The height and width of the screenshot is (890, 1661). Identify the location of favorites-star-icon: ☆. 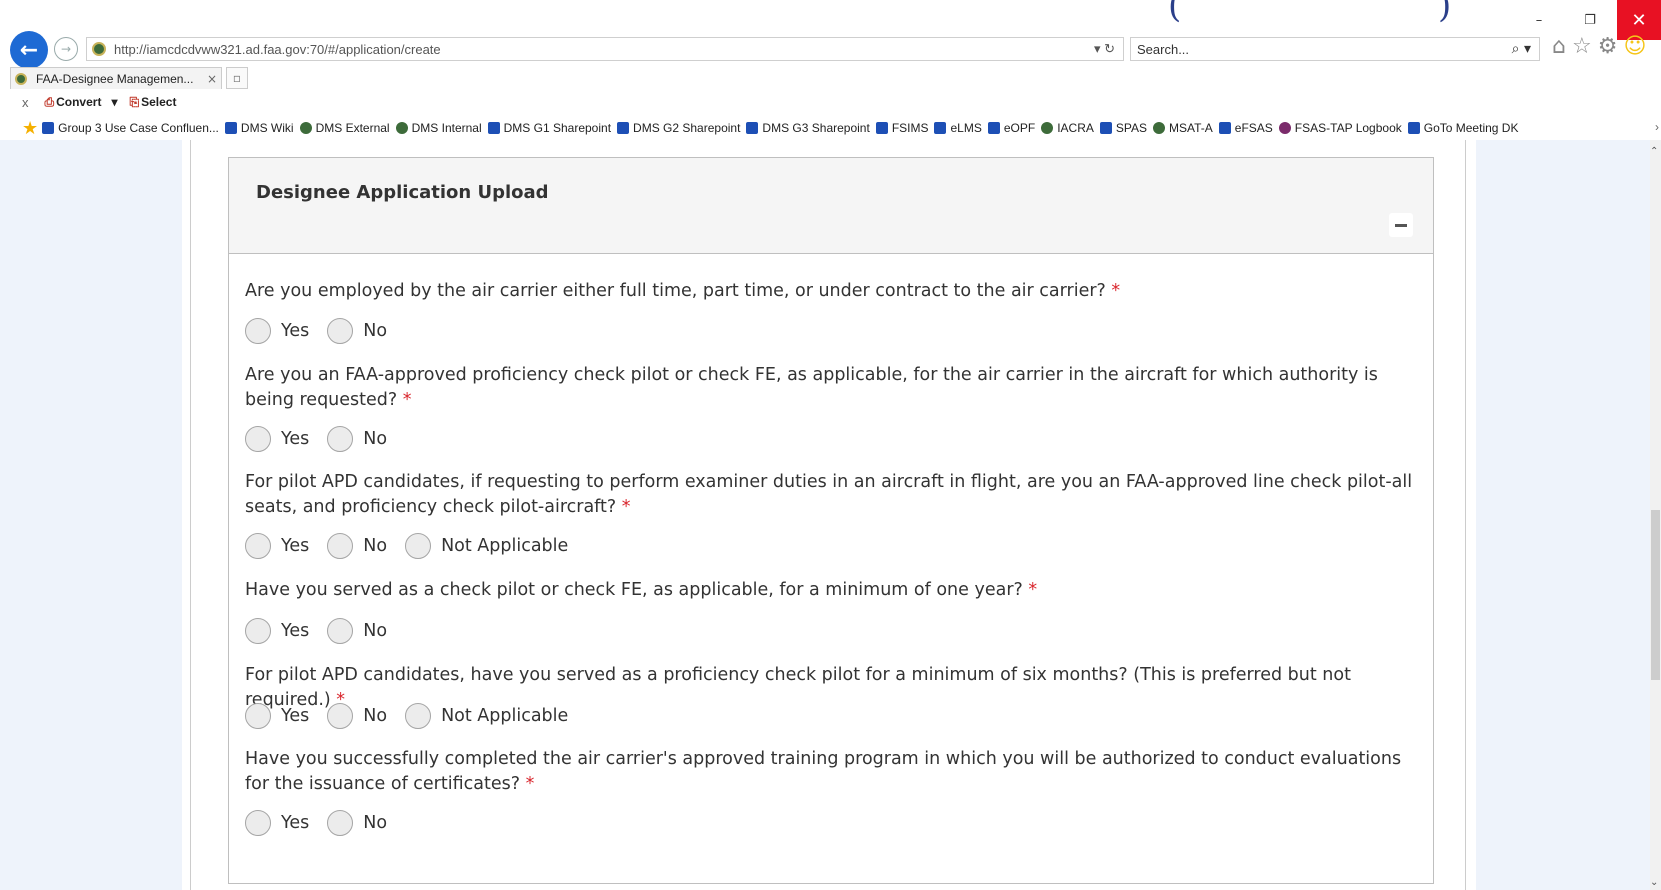
(1582, 46).